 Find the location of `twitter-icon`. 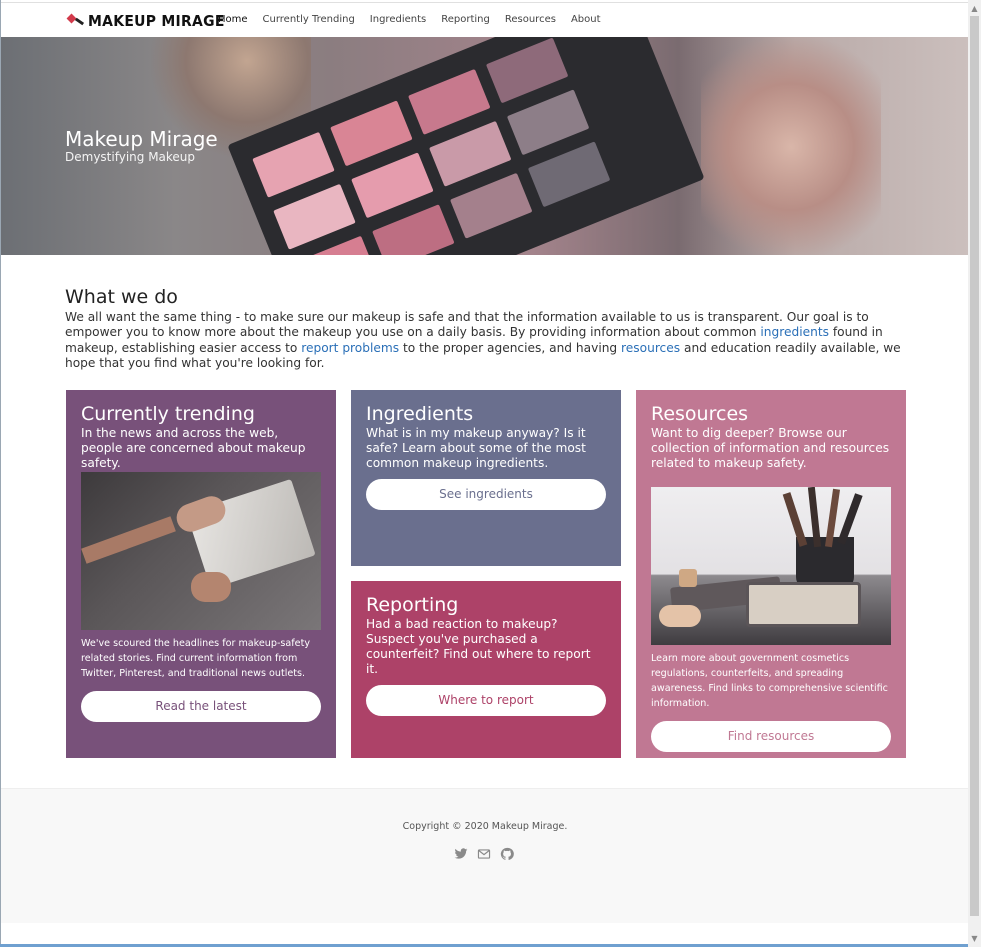

twitter-icon is located at coordinates (461, 853).